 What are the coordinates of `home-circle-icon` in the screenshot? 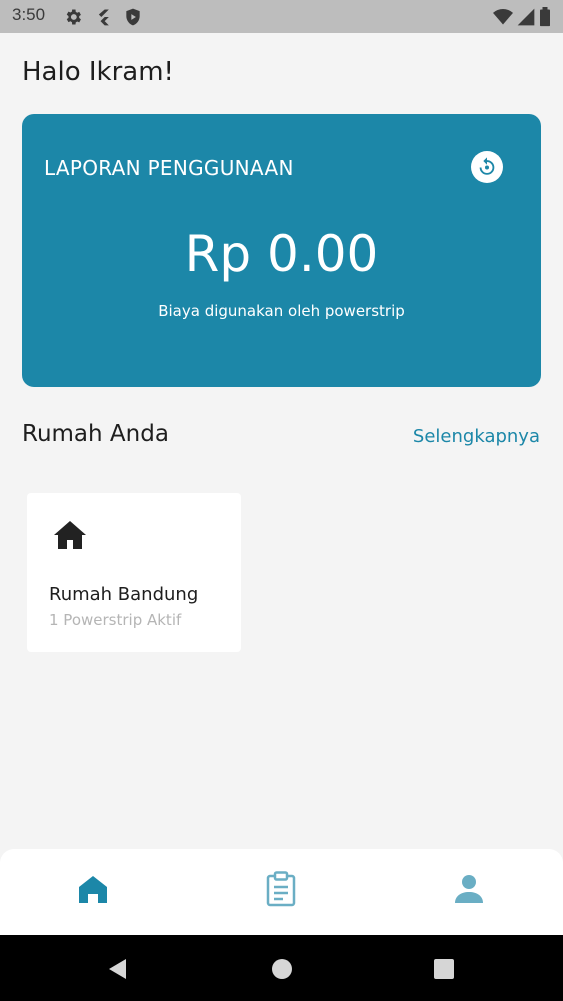 It's located at (282, 969).